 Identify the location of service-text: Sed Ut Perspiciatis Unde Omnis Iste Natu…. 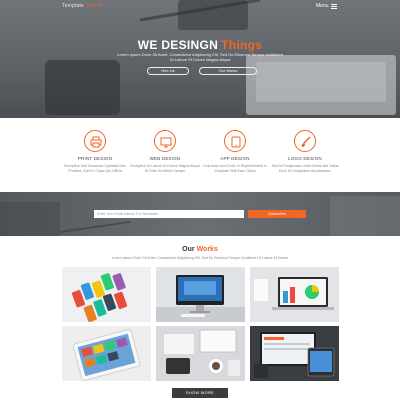
(305, 168).